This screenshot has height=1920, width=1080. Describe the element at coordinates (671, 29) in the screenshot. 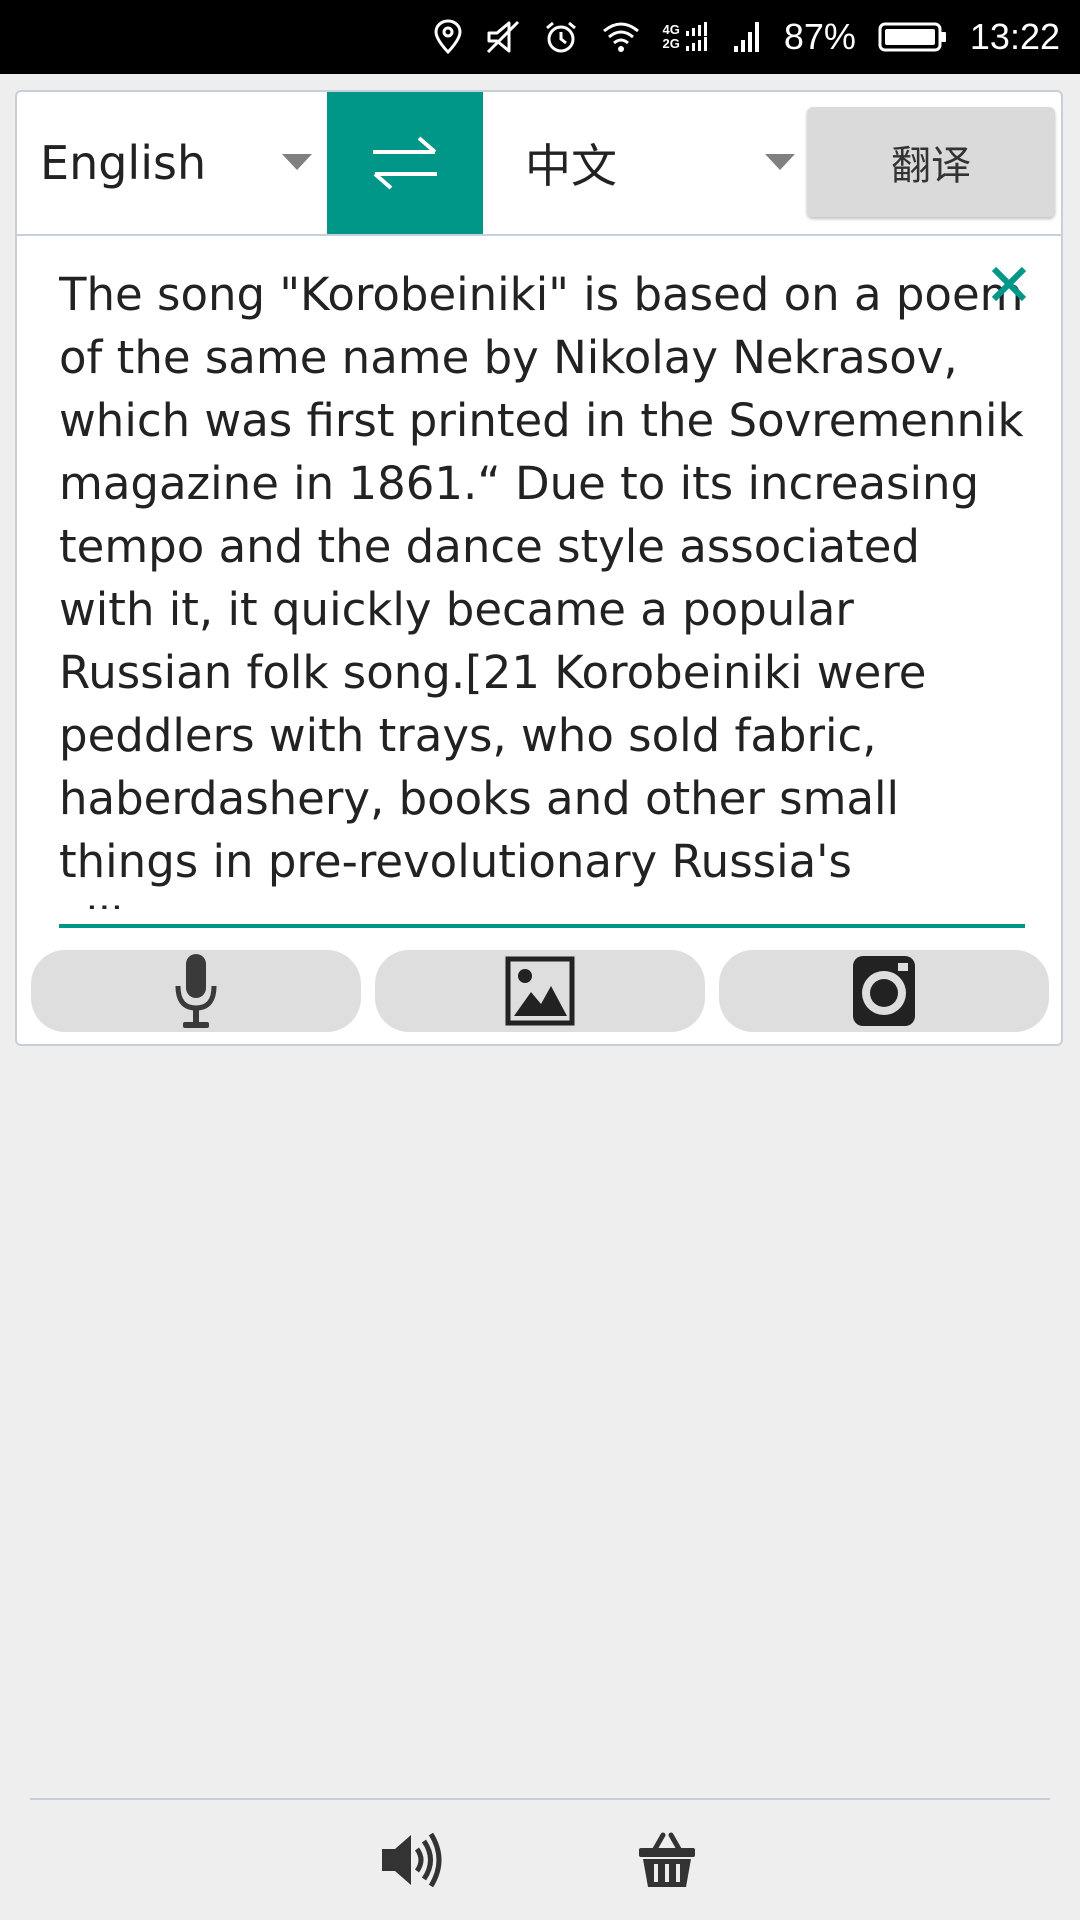

I see `network-type-top: 4G` at that location.